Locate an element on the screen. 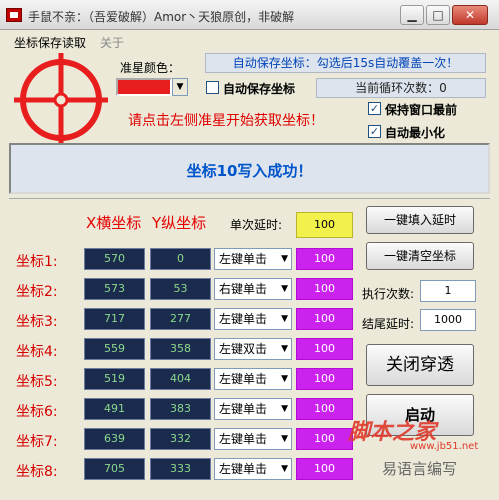 This screenshot has width=499, height=500. window-title: 手鼠不亲：（吾爱破解）Amor丶天狼原创，非破解 is located at coordinates (161, 17).